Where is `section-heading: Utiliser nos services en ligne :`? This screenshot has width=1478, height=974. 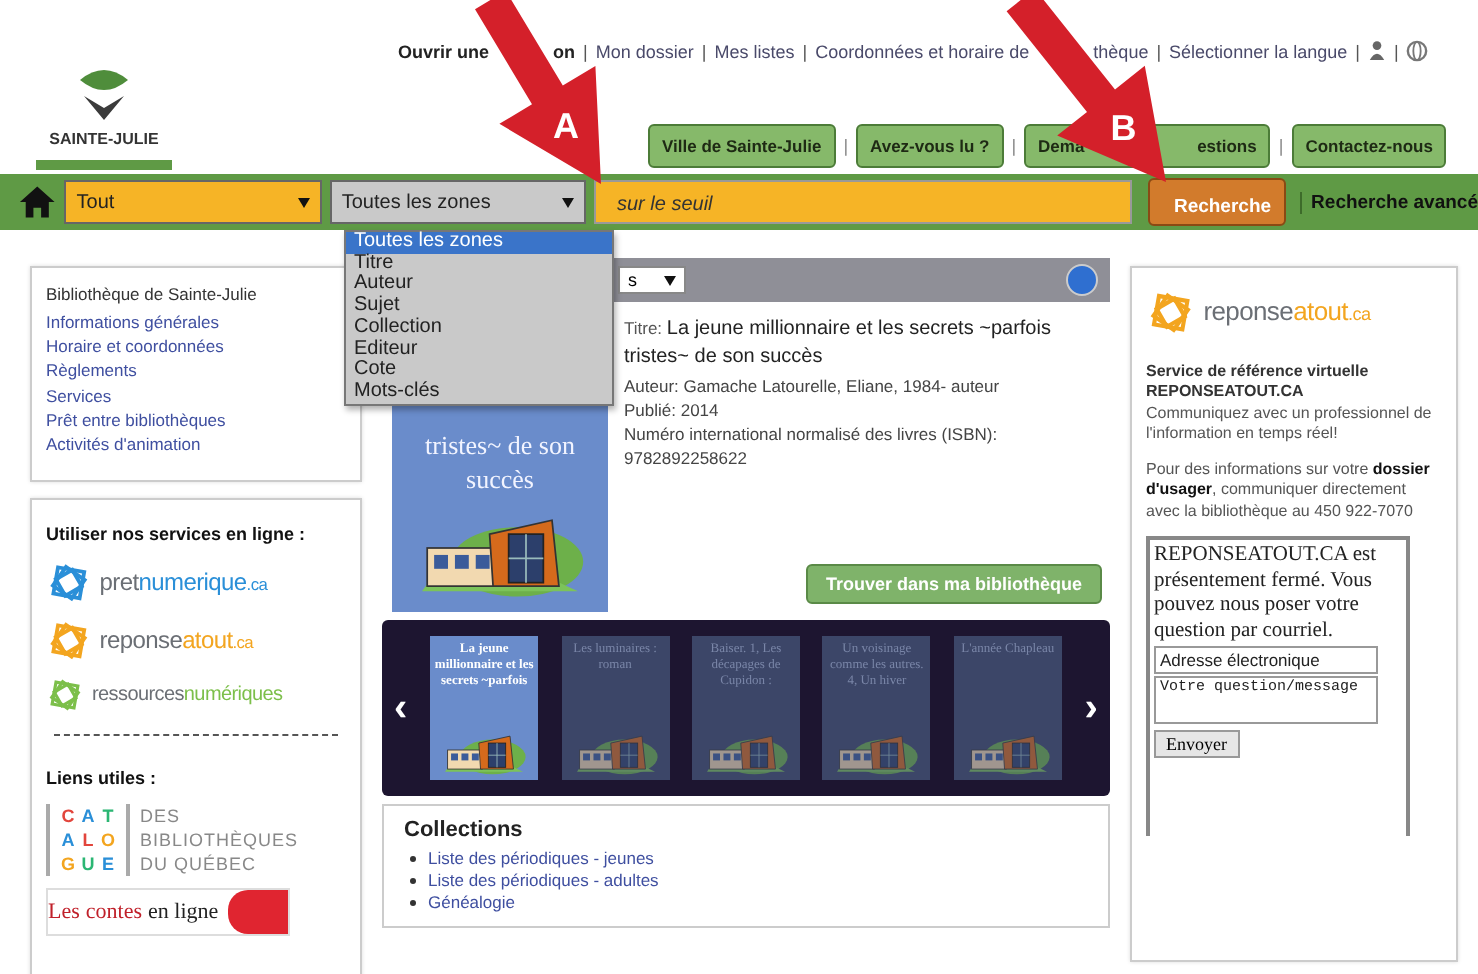
section-heading: Utiliser nos services en ligne : is located at coordinates (177, 534).